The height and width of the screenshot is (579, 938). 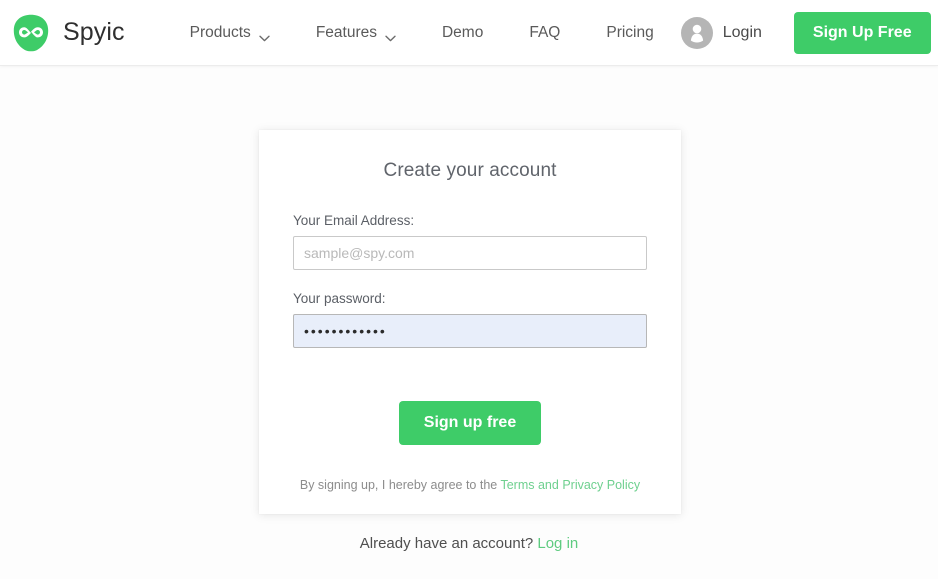 What do you see at coordinates (470, 170) in the screenshot?
I see `page-title: Create your account` at bounding box center [470, 170].